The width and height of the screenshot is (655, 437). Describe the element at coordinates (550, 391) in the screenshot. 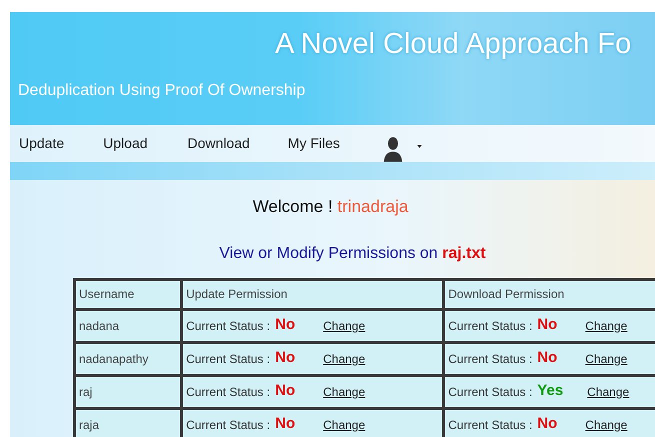

I see `status-value: Yes` at that location.